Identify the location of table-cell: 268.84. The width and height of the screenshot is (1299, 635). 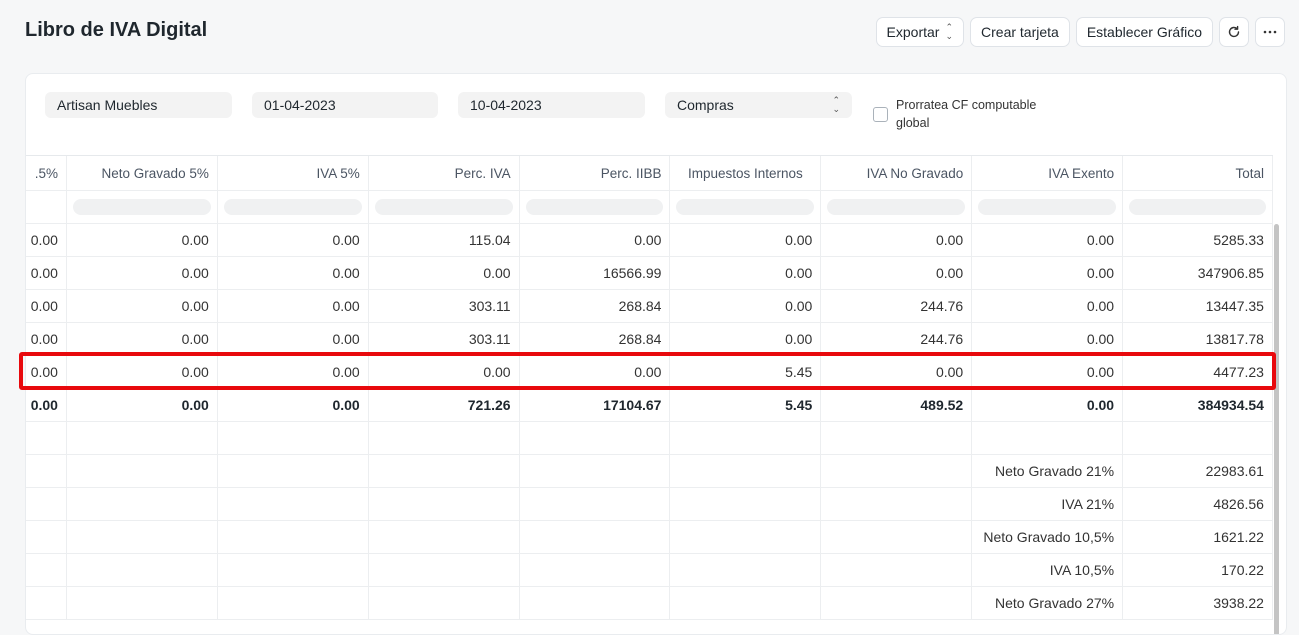
(595, 306).